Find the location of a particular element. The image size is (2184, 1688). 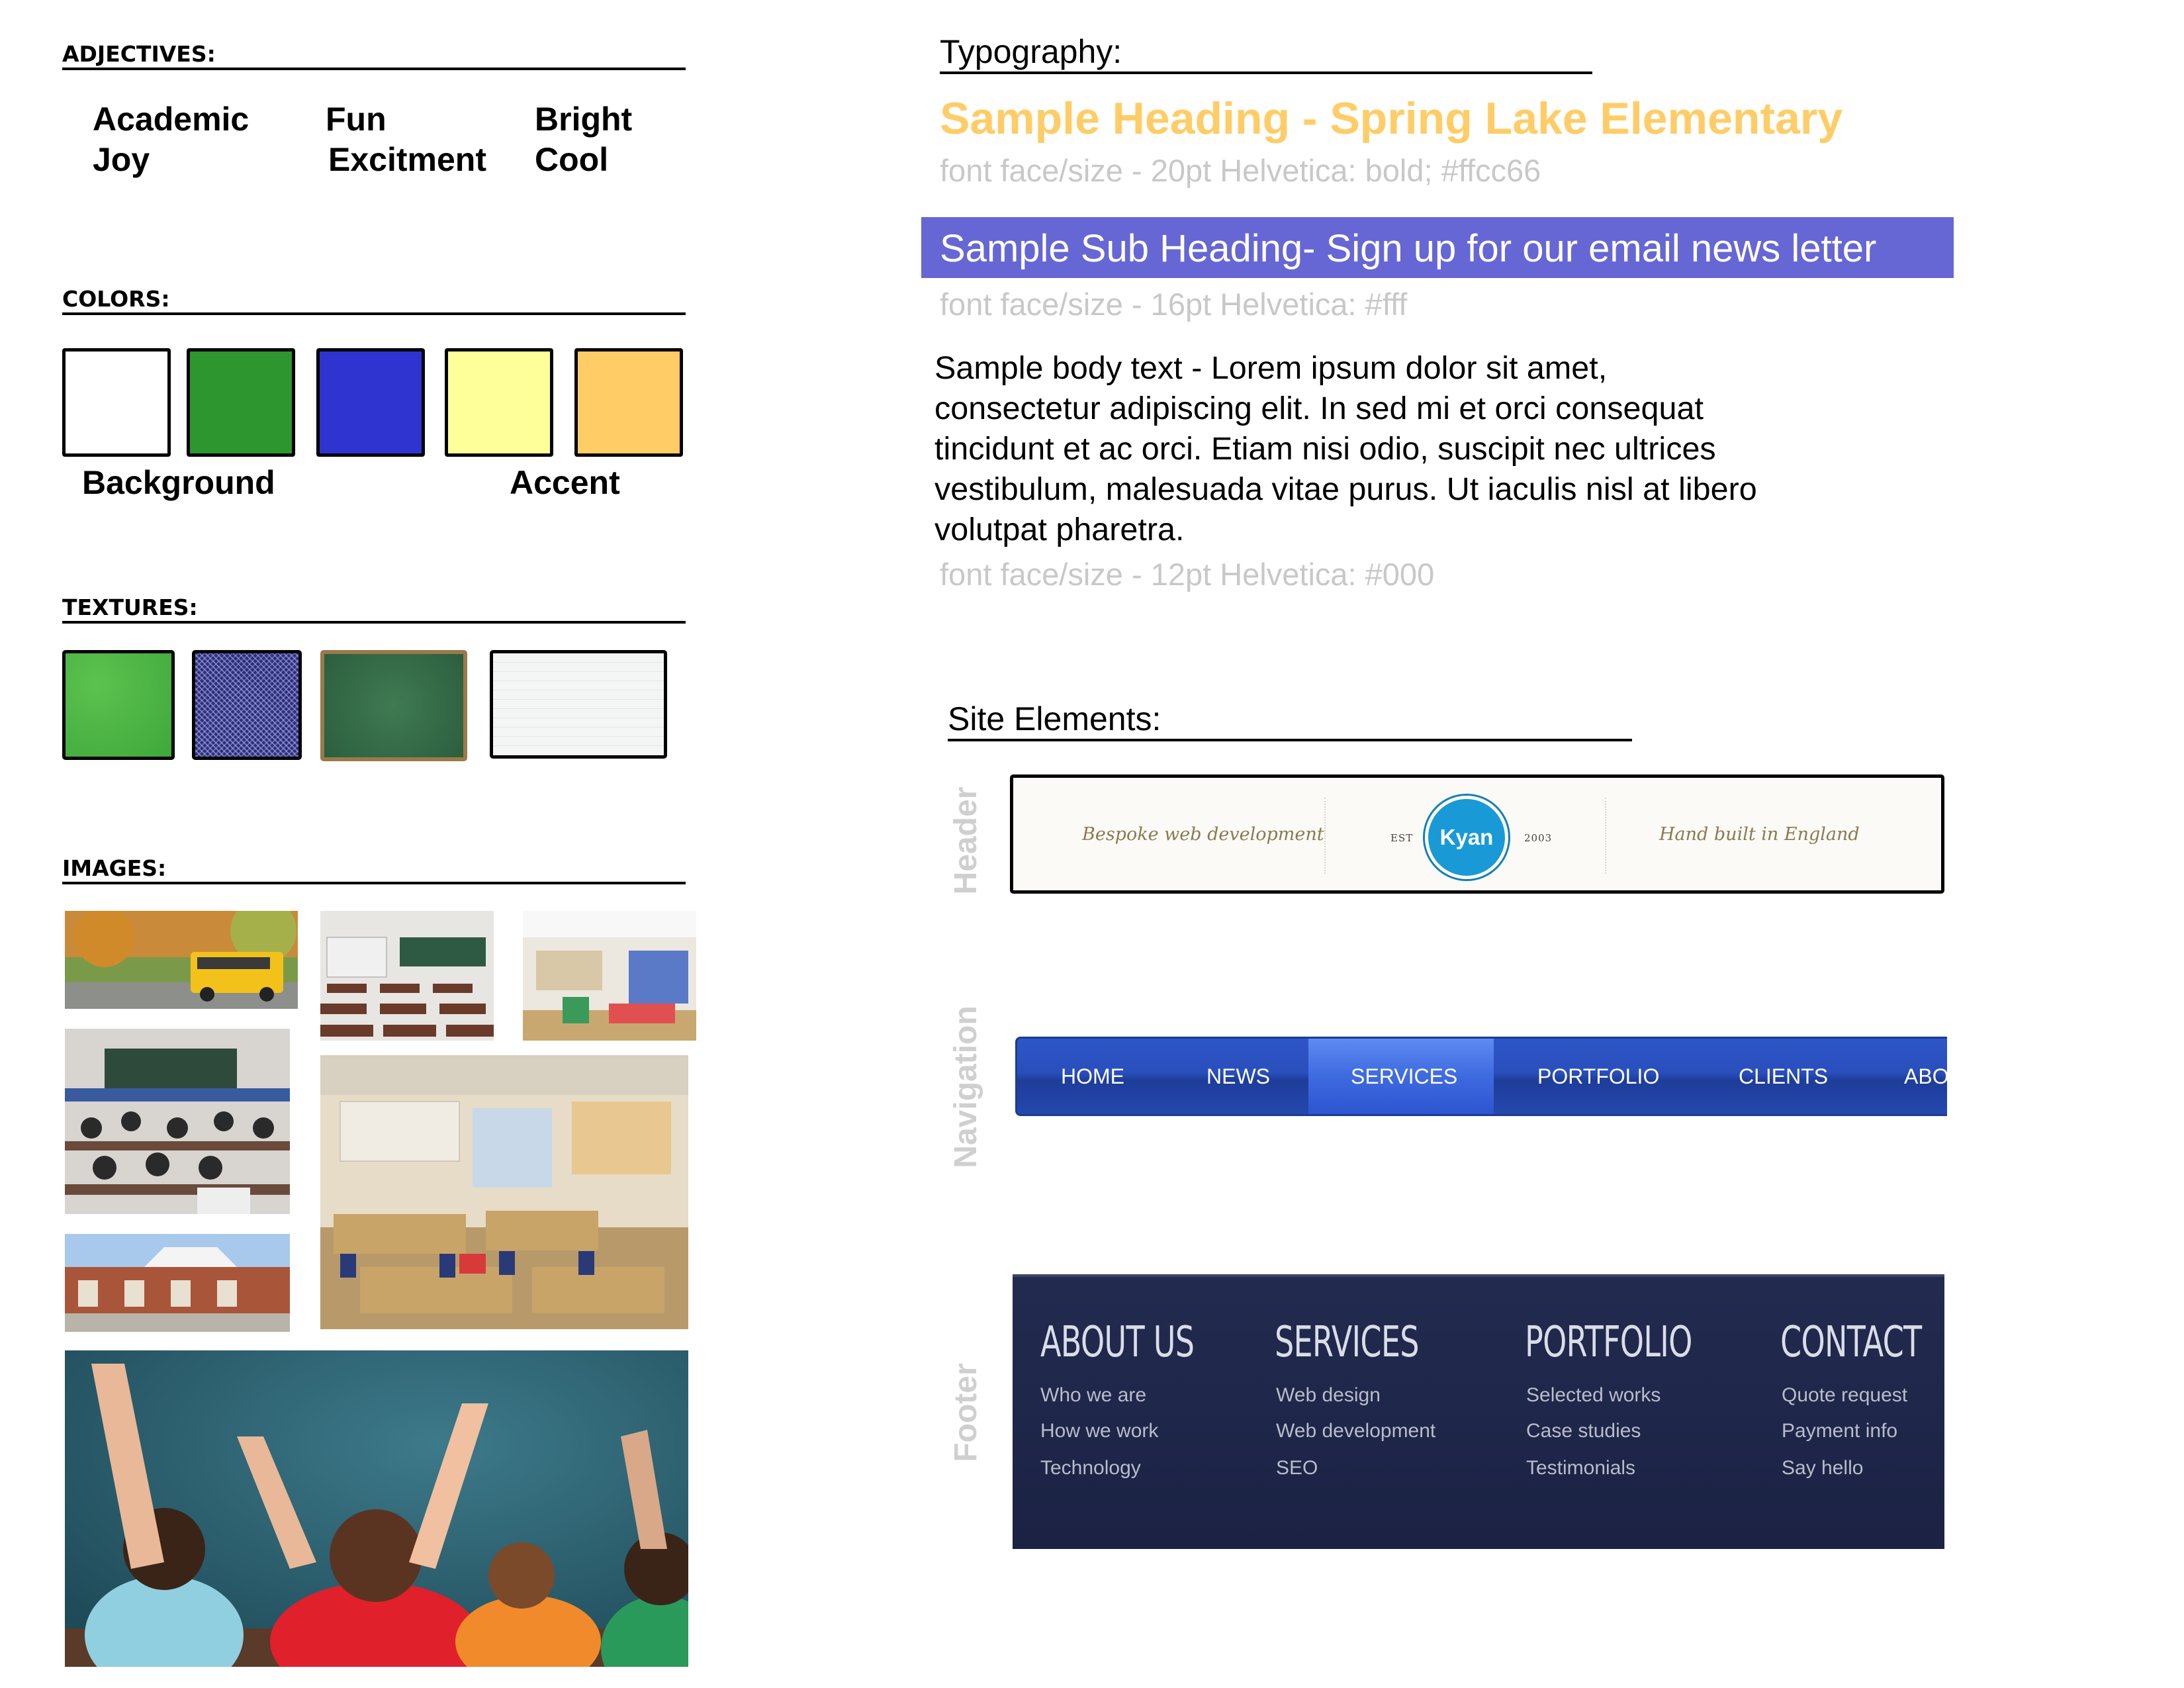

footer-link: Say hello is located at coordinates (1823, 1468).